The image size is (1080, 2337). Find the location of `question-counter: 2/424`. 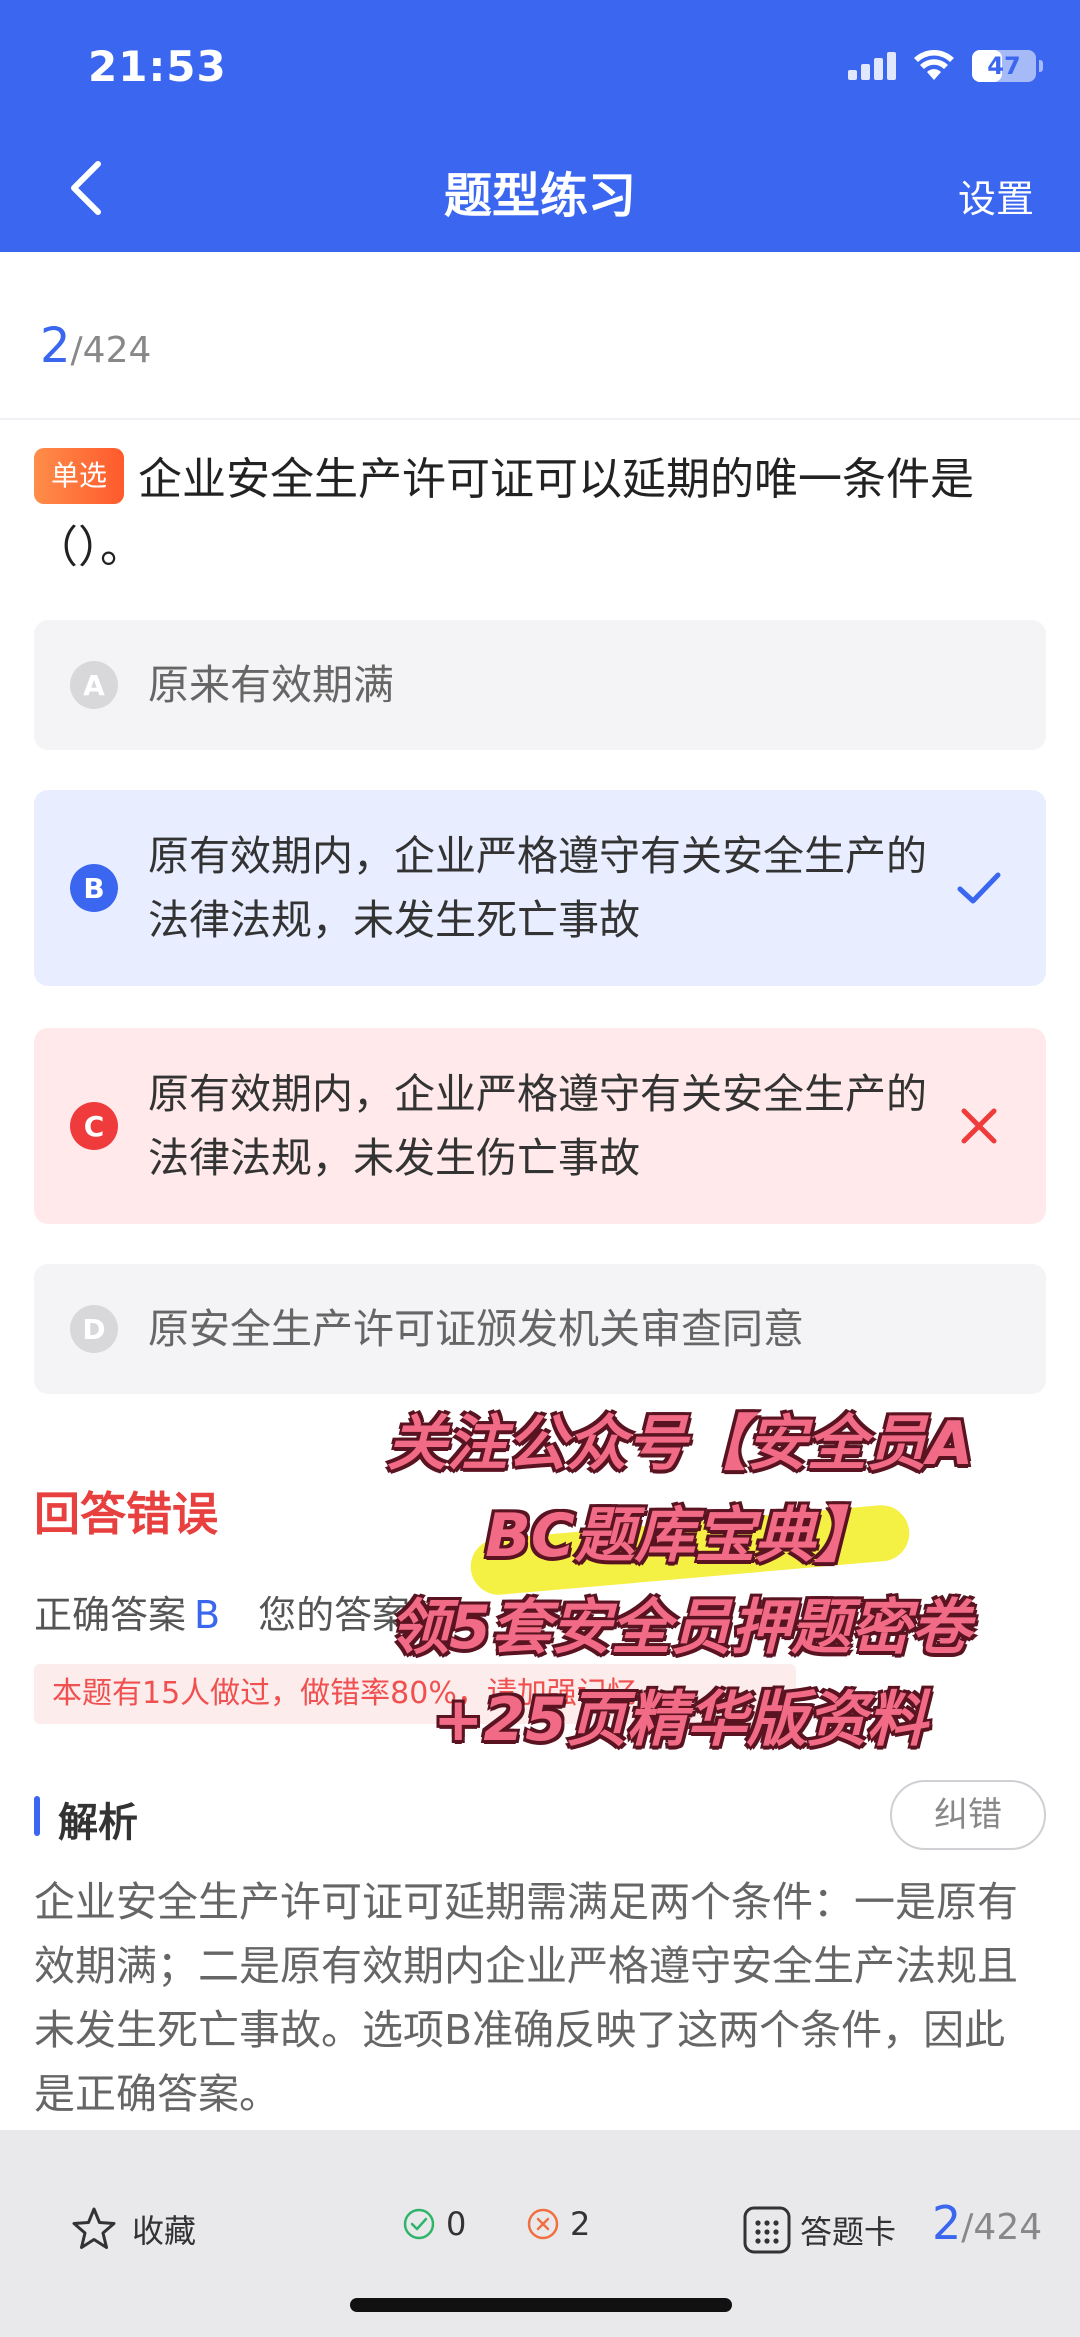

question-counter: 2/424 is located at coordinates (95, 346).